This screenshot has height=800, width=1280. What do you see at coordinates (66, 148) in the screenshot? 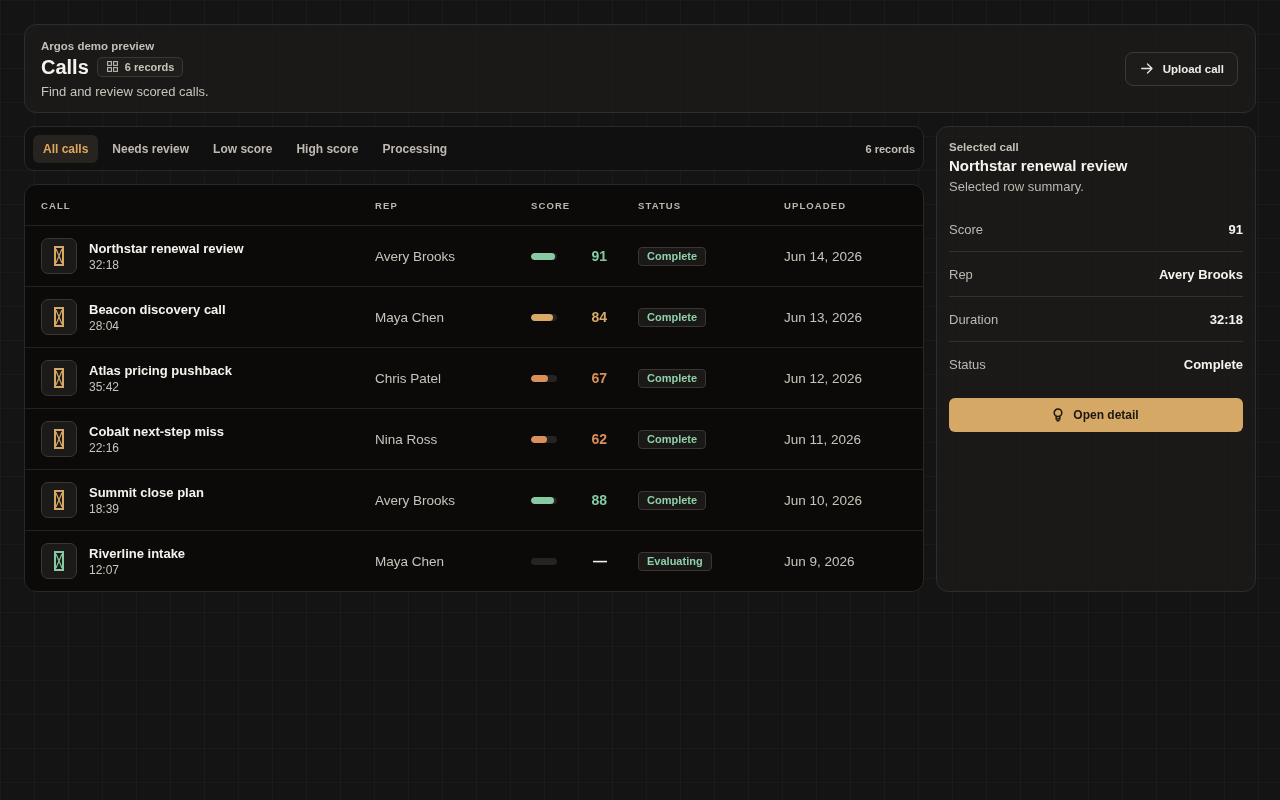
I see `filter-tab: All calls` at bounding box center [66, 148].